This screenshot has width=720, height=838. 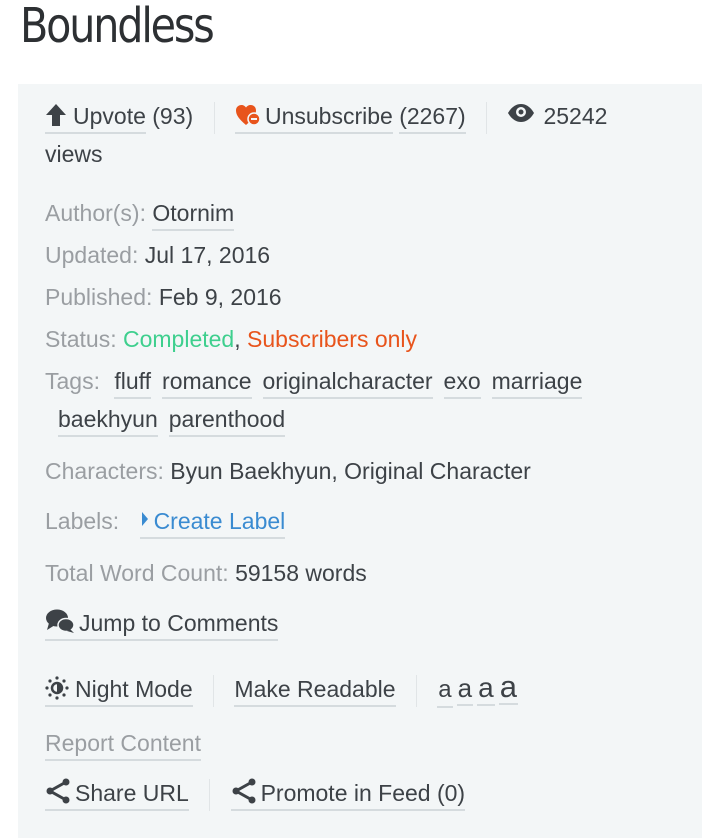 What do you see at coordinates (363, 793) in the screenshot?
I see `promote-in-feed-label: Promote in Feed (0)` at bounding box center [363, 793].